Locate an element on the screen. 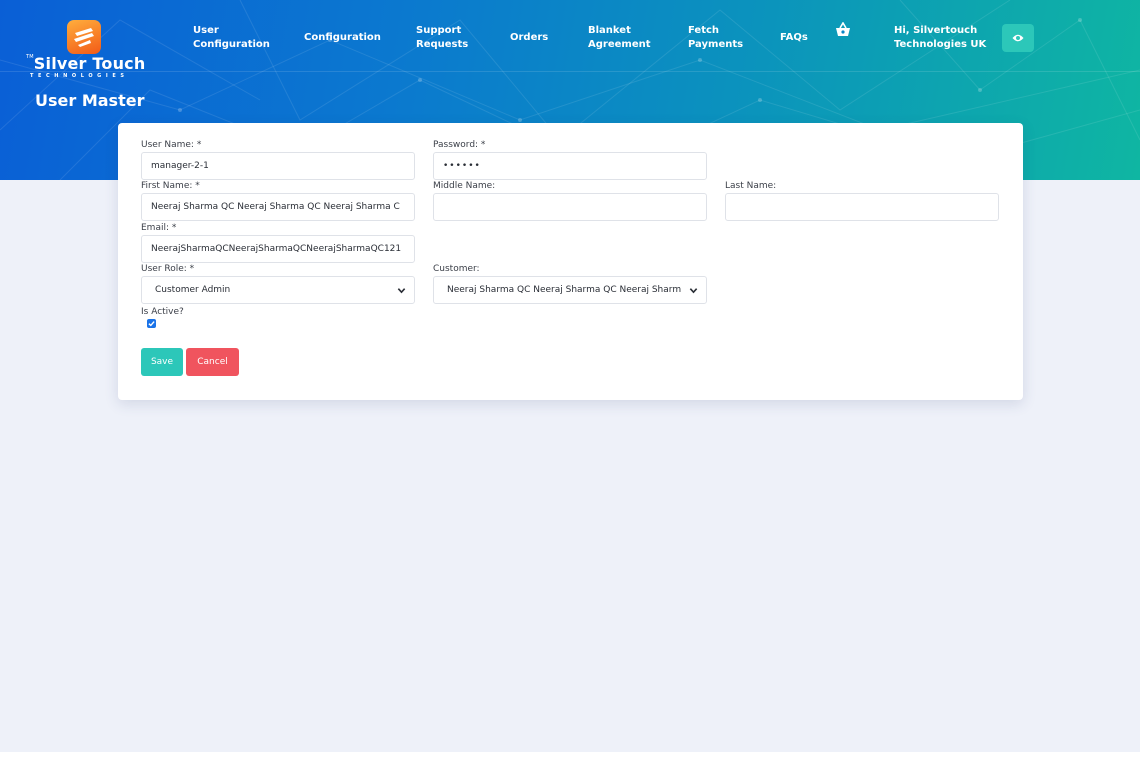  password-label: Password: * is located at coordinates (459, 145).